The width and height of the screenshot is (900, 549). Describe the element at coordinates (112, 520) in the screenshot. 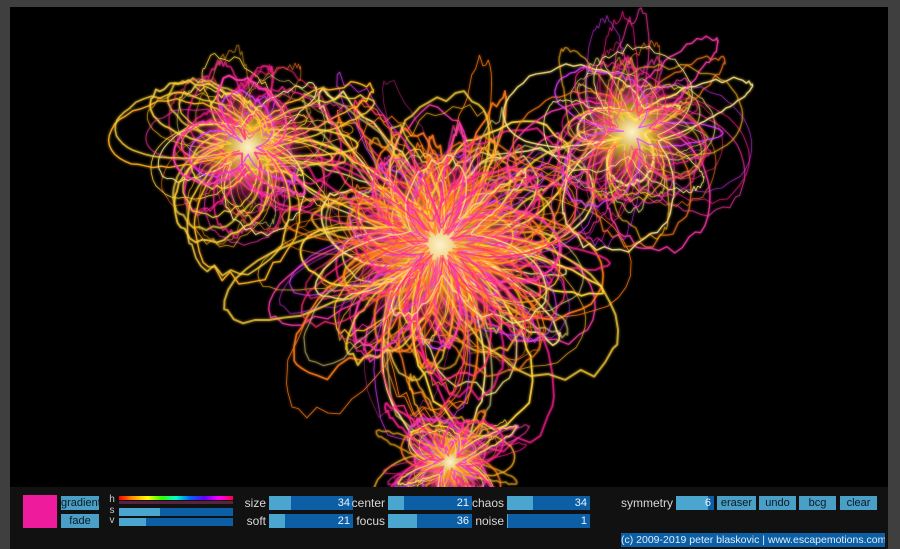

I see `value-label: v` at that location.